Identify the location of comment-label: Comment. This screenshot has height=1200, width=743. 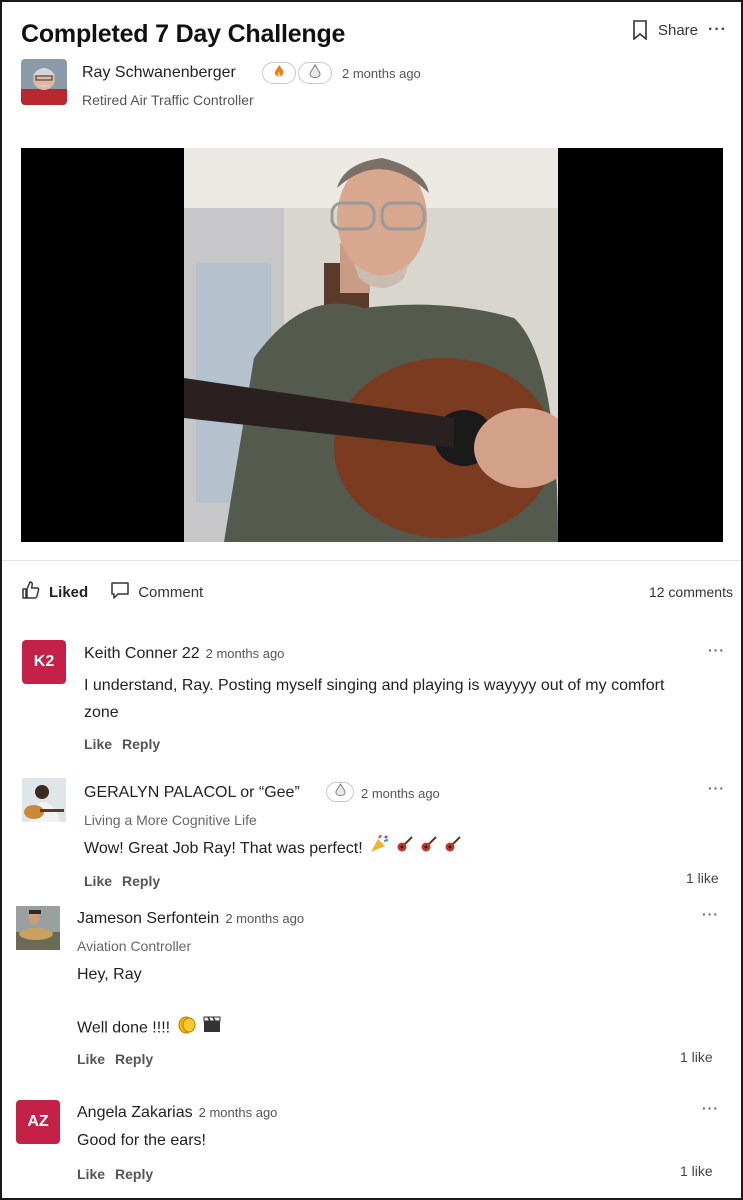
(171, 592).